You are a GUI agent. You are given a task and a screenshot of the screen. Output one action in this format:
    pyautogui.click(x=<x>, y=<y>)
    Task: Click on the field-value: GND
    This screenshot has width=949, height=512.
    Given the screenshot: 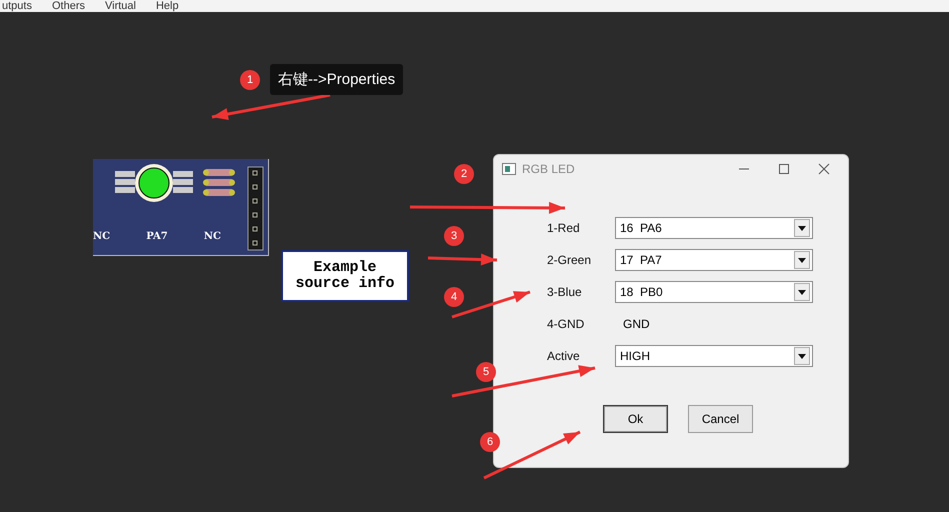 What is the action you would take?
    pyautogui.click(x=636, y=324)
    